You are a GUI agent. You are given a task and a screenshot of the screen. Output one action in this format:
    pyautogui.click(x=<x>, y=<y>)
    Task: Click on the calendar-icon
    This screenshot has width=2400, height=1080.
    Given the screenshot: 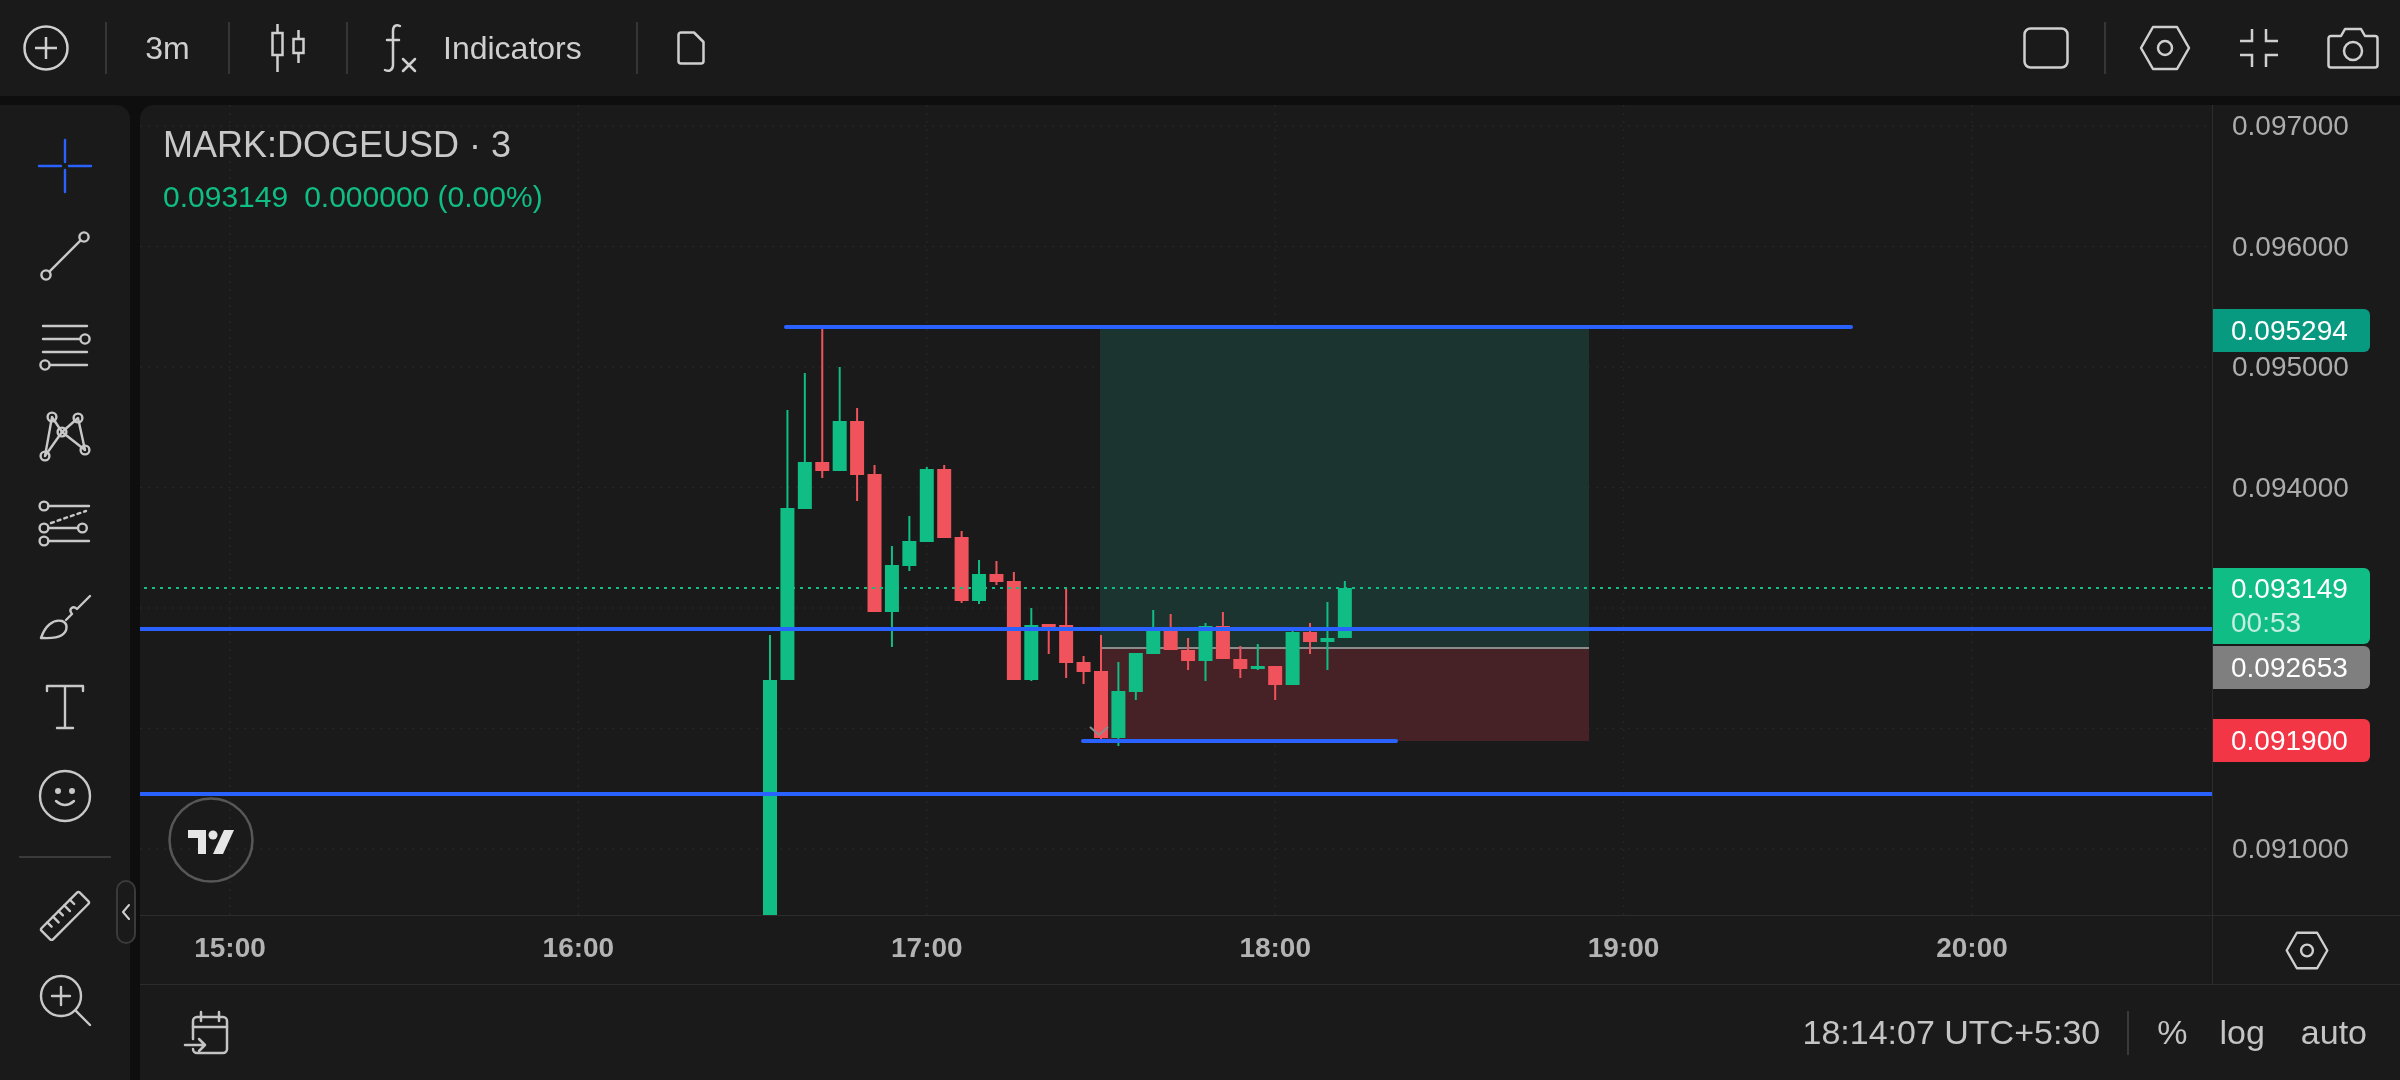 What is the action you would take?
    pyautogui.click(x=207, y=1032)
    